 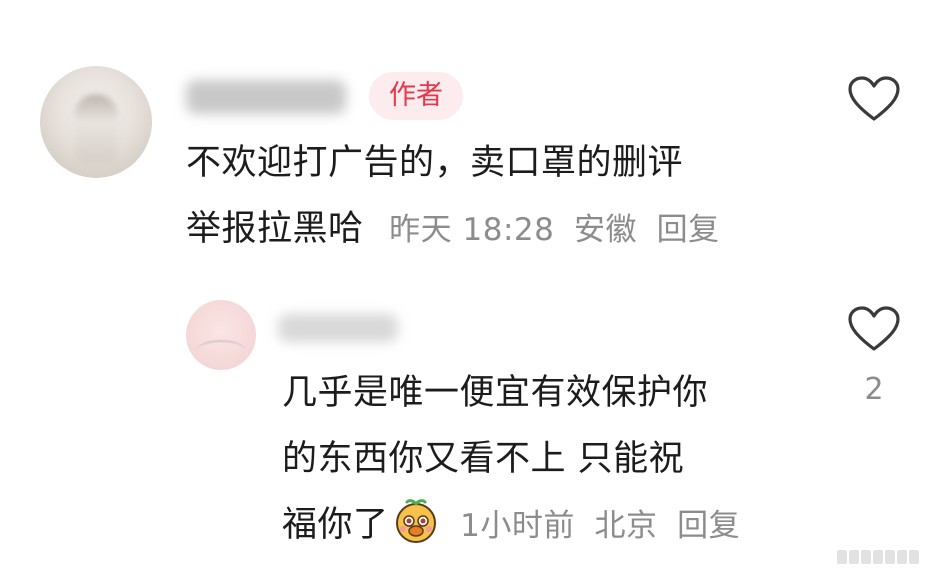 I want to click on replier-avatar, so click(x=221, y=335).